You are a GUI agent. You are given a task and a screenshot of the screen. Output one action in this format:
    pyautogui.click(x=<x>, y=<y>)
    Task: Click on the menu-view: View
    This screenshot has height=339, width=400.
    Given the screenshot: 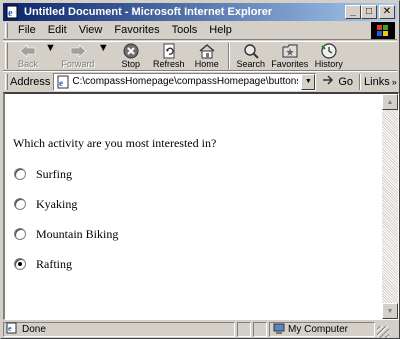 What is the action you would take?
    pyautogui.click(x=91, y=30)
    